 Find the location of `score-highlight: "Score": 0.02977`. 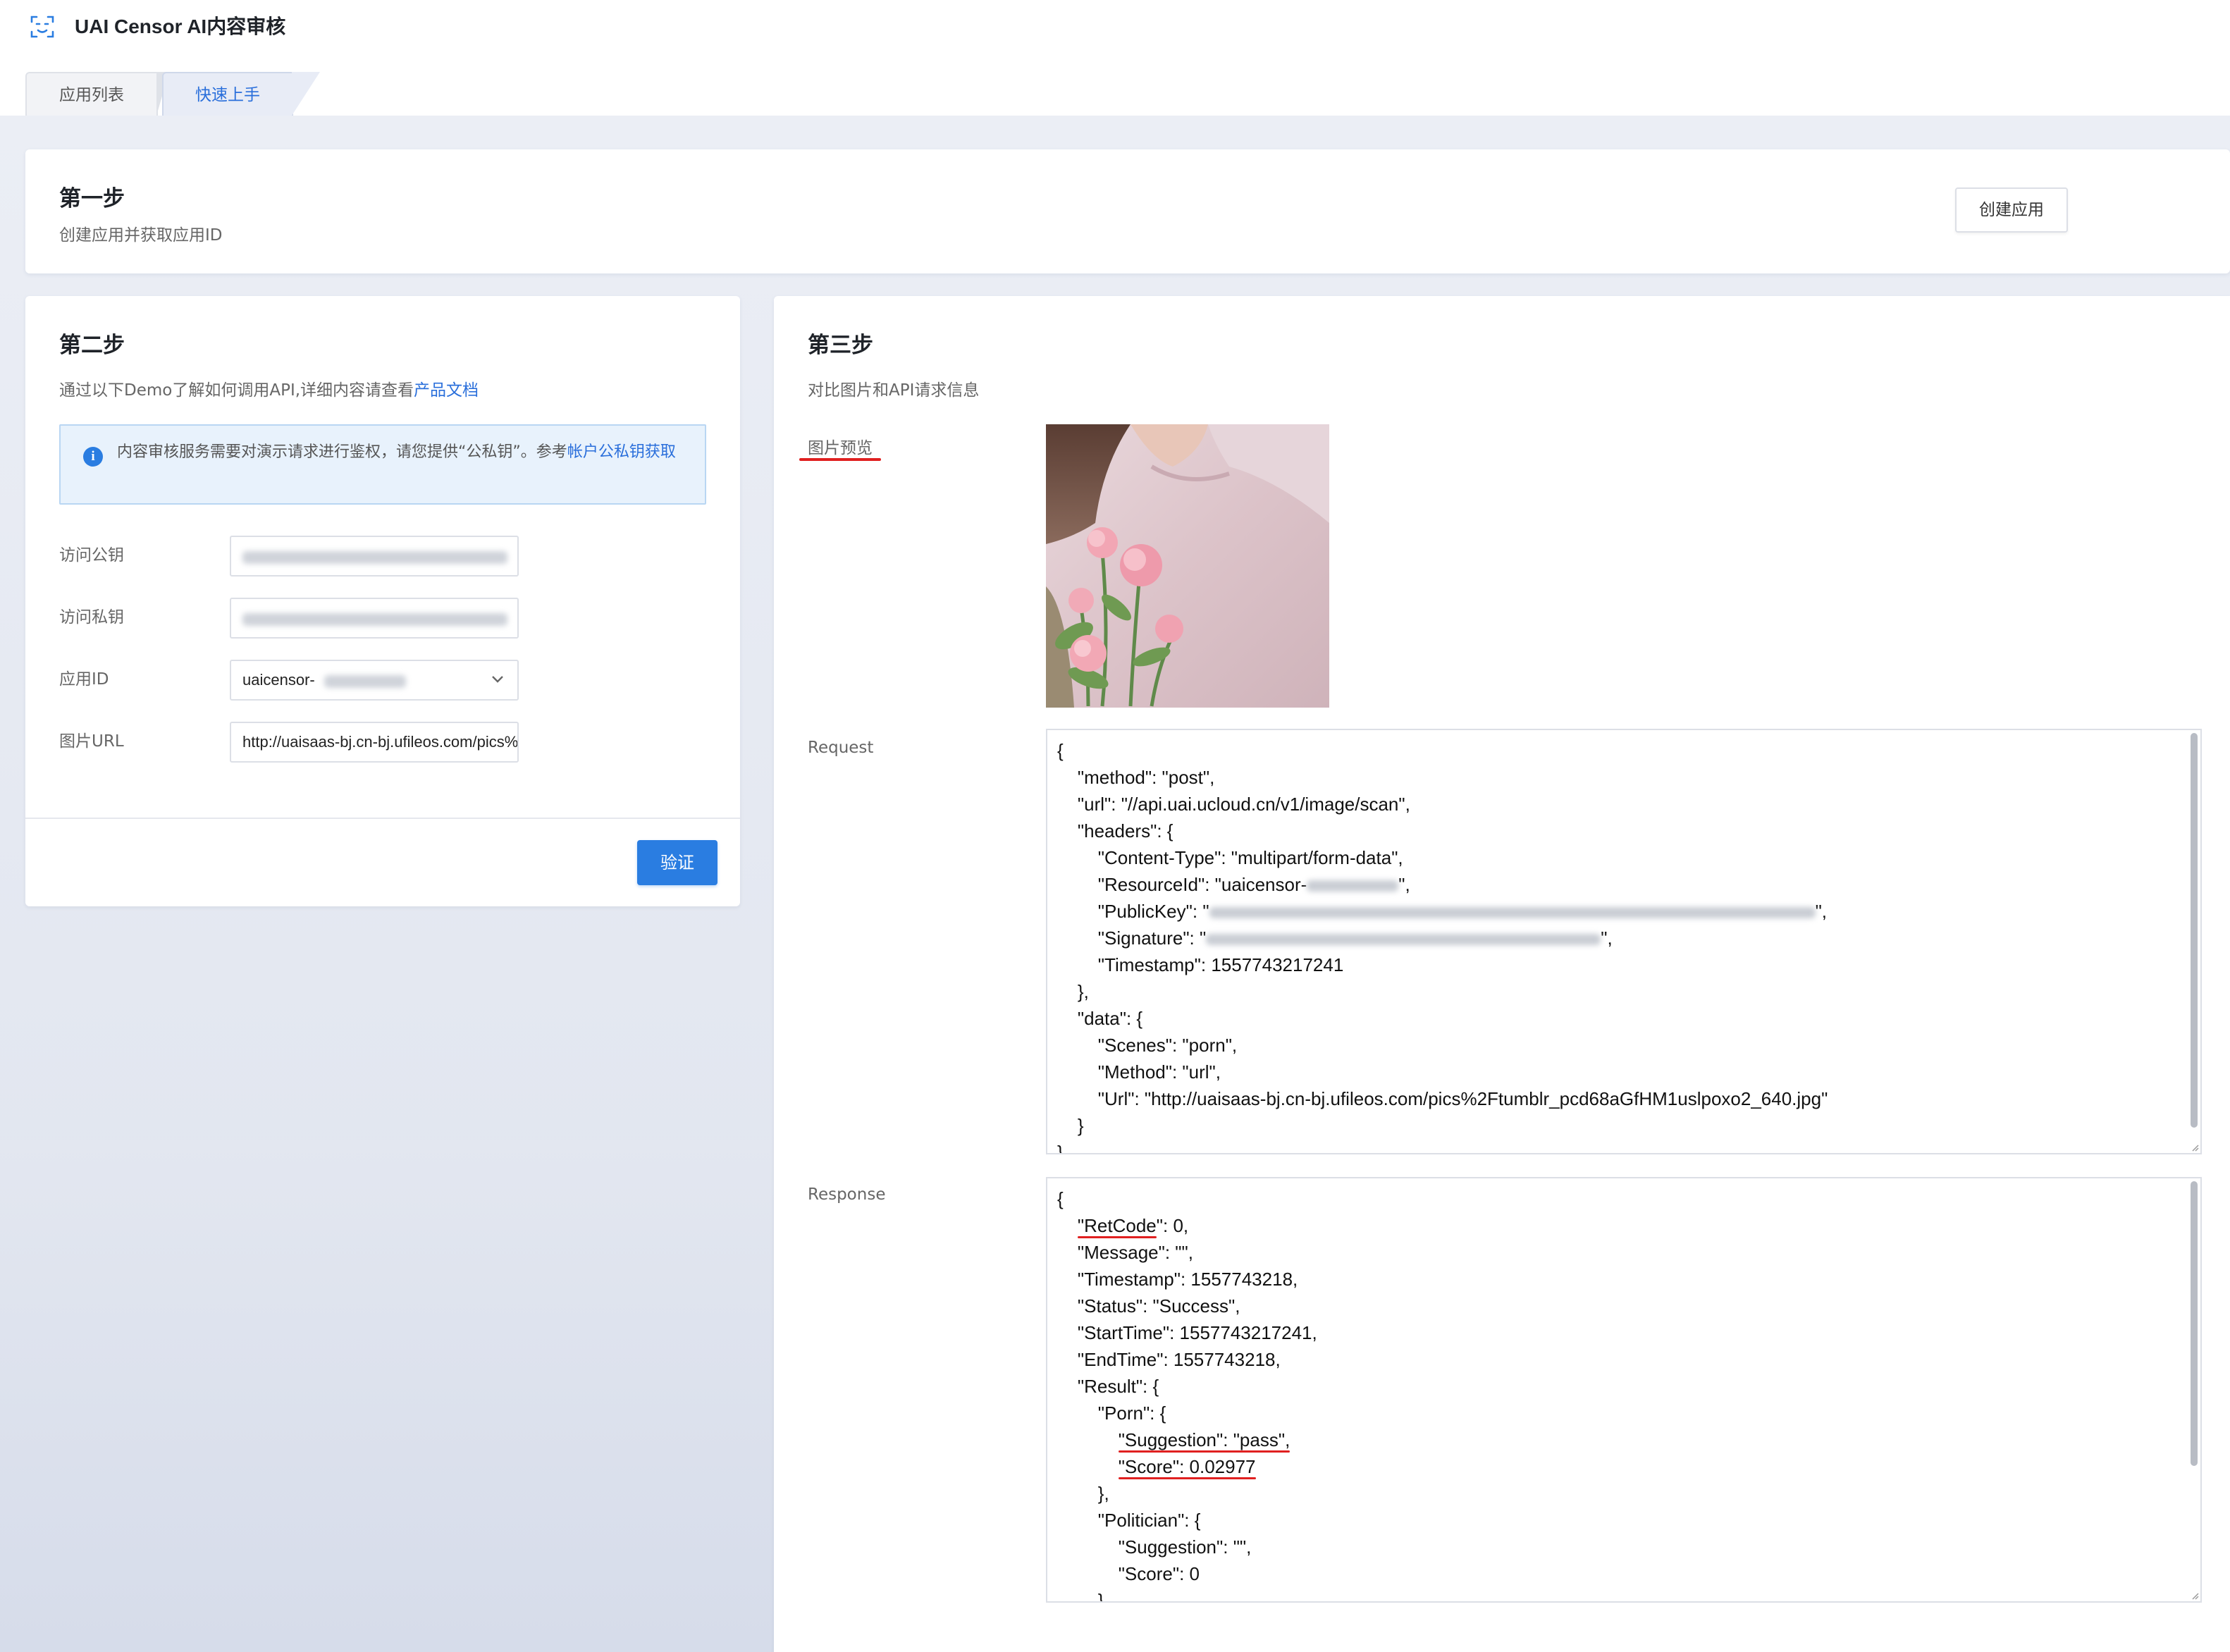

score-highlight: "Score": 0.02977 is located at coordinates (1187, 1466).